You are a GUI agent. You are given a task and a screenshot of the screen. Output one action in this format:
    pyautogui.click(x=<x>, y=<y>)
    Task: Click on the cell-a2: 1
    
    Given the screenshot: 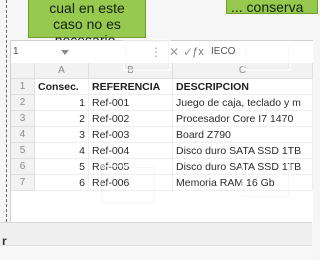 What is the action you would take?
    pyautogui.click(x=62, y=103)
    